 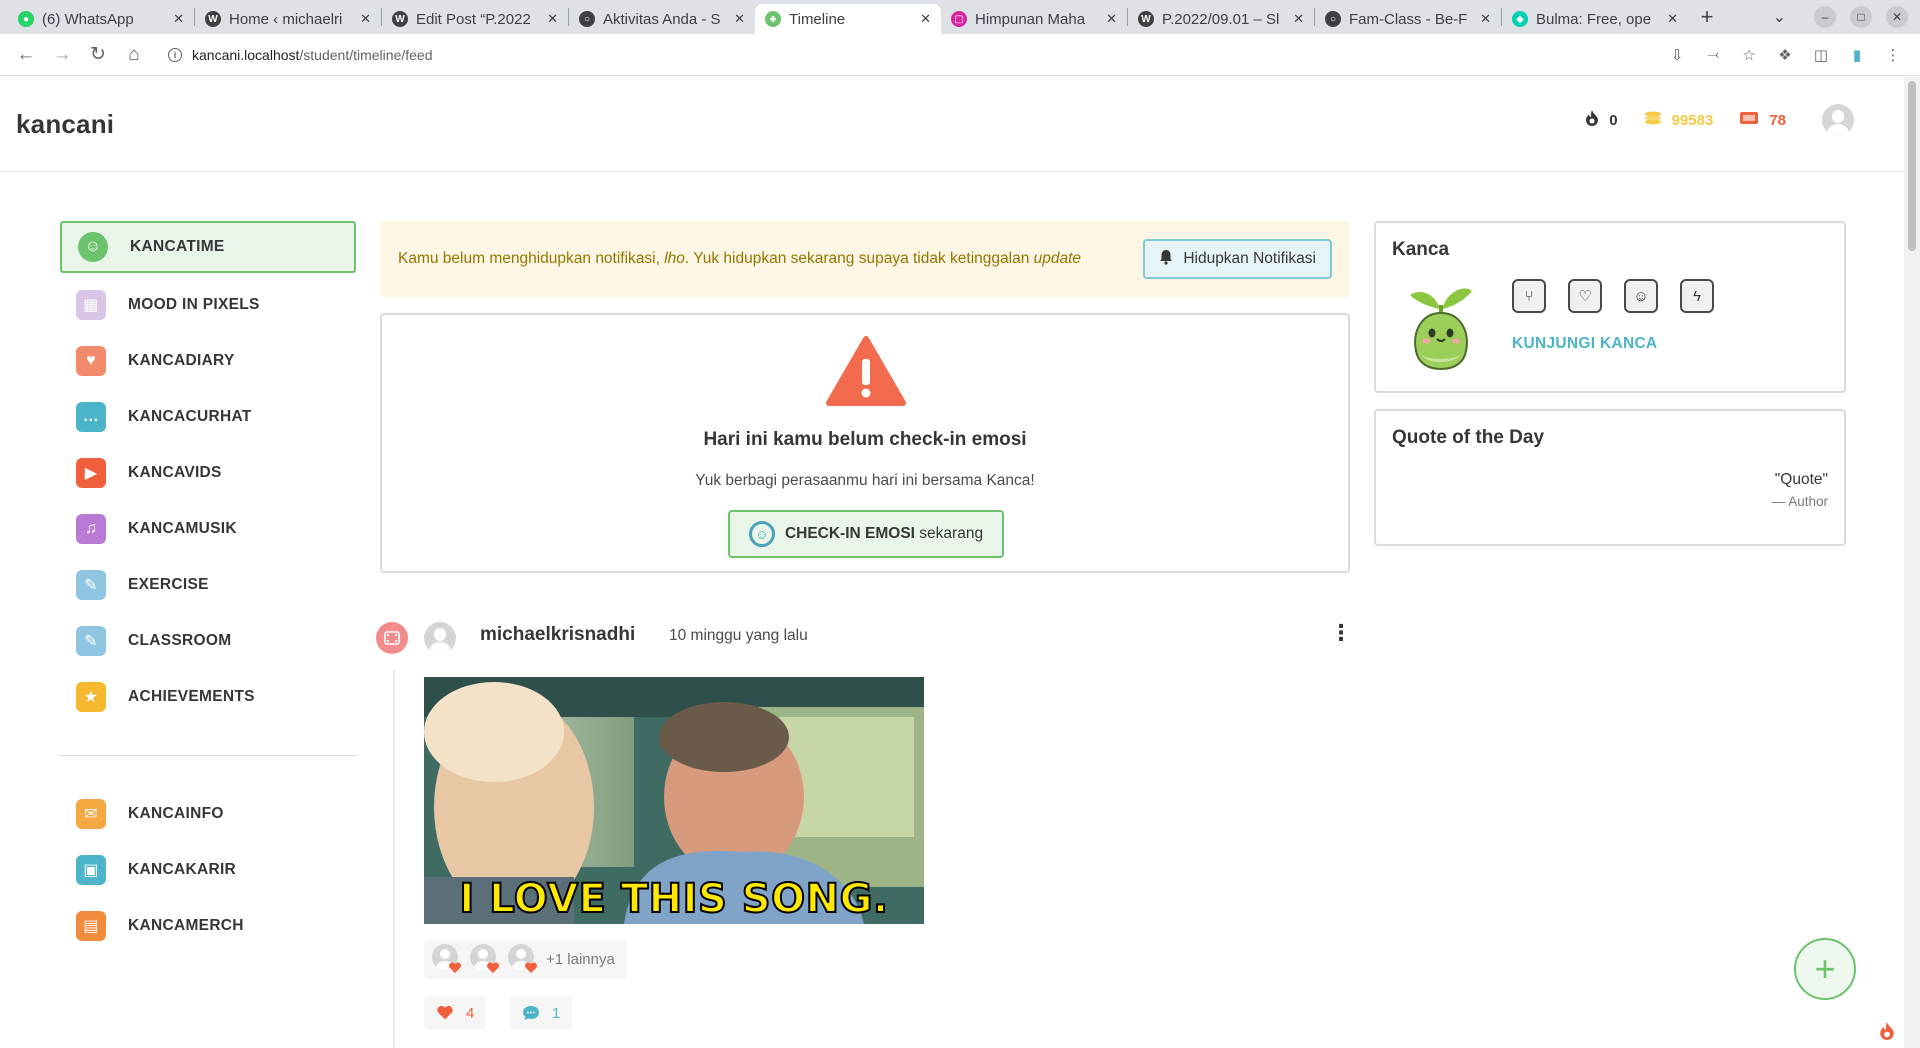 I want to click on sidebar-item-kancadiary: ♥ KANCADIARY, so click(x=208, y=361).